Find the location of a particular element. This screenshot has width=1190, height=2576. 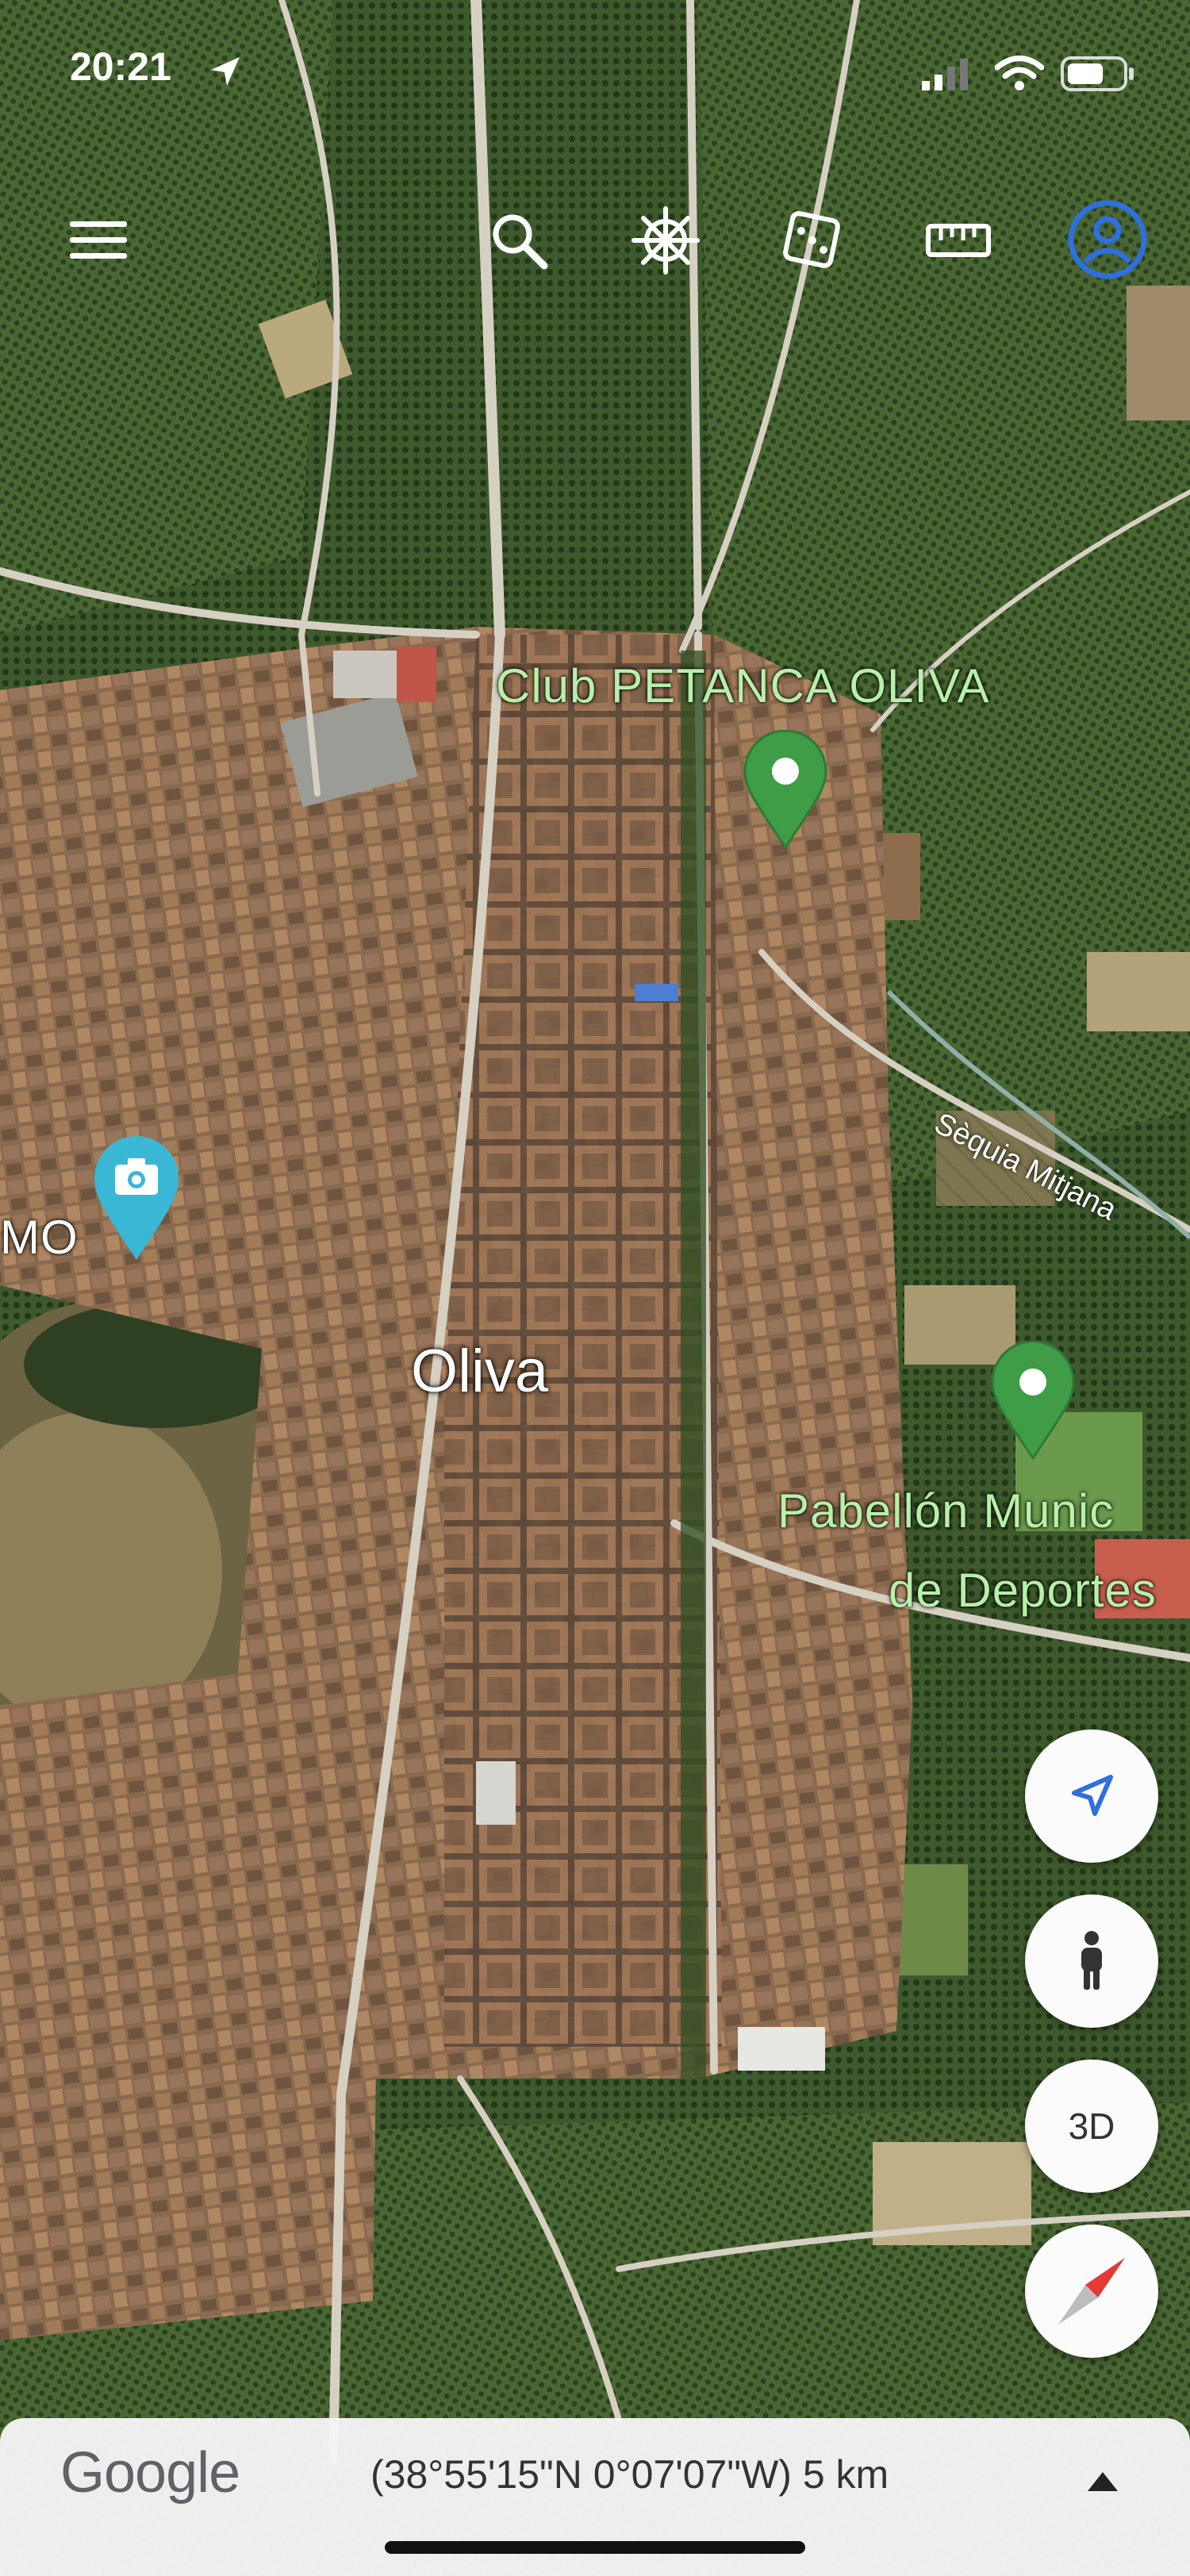

compass-icon is located at coordinates (1091, 2291).